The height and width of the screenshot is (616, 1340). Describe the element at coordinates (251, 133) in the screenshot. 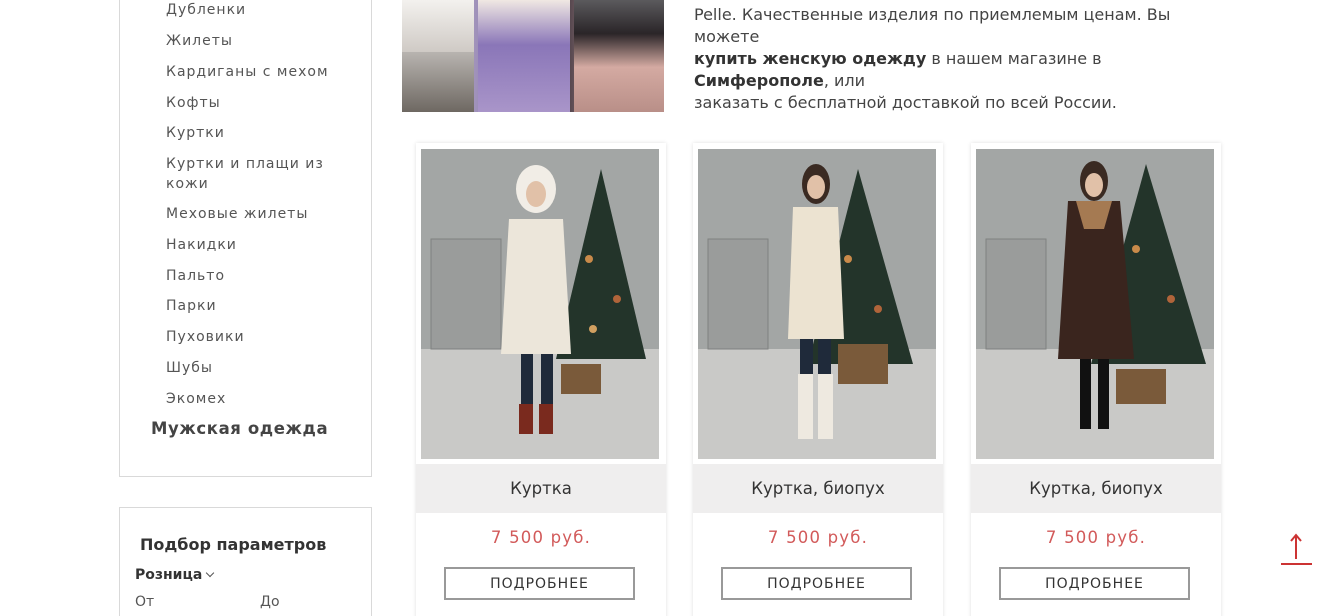

I see `category-item: Куртки` at that location.